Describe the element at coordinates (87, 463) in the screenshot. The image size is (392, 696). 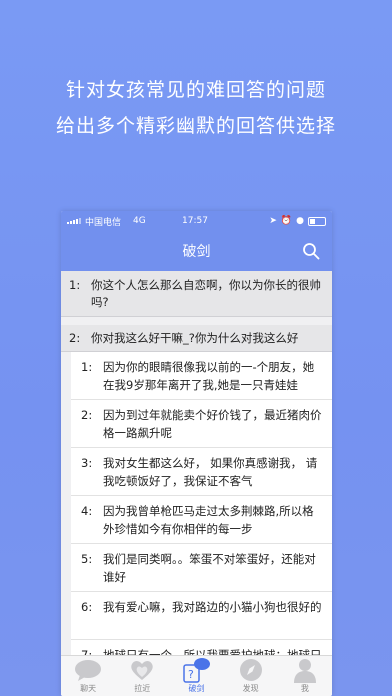
I see `answer-number: 3:` at that location.